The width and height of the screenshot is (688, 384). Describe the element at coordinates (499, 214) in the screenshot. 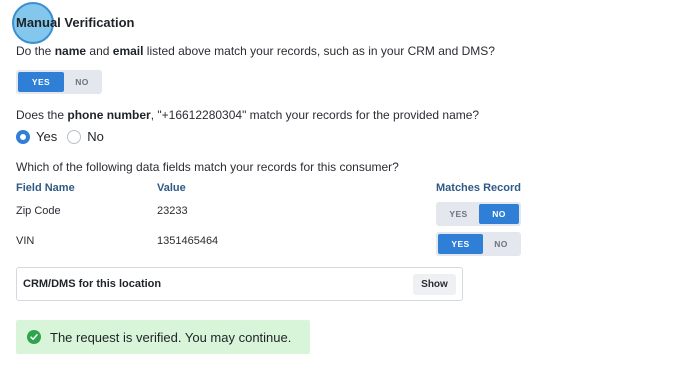

I see `zip-no-button: NO` at that location.